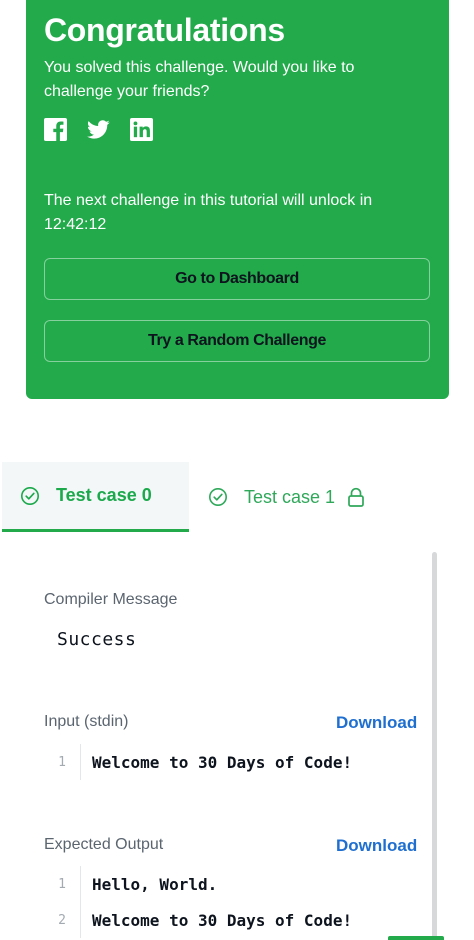 This screenshot has height=940, width=474. Describe the element at coordinates (155, 884) in the screenshot. I see `line-text: Hello, World.` at that location.